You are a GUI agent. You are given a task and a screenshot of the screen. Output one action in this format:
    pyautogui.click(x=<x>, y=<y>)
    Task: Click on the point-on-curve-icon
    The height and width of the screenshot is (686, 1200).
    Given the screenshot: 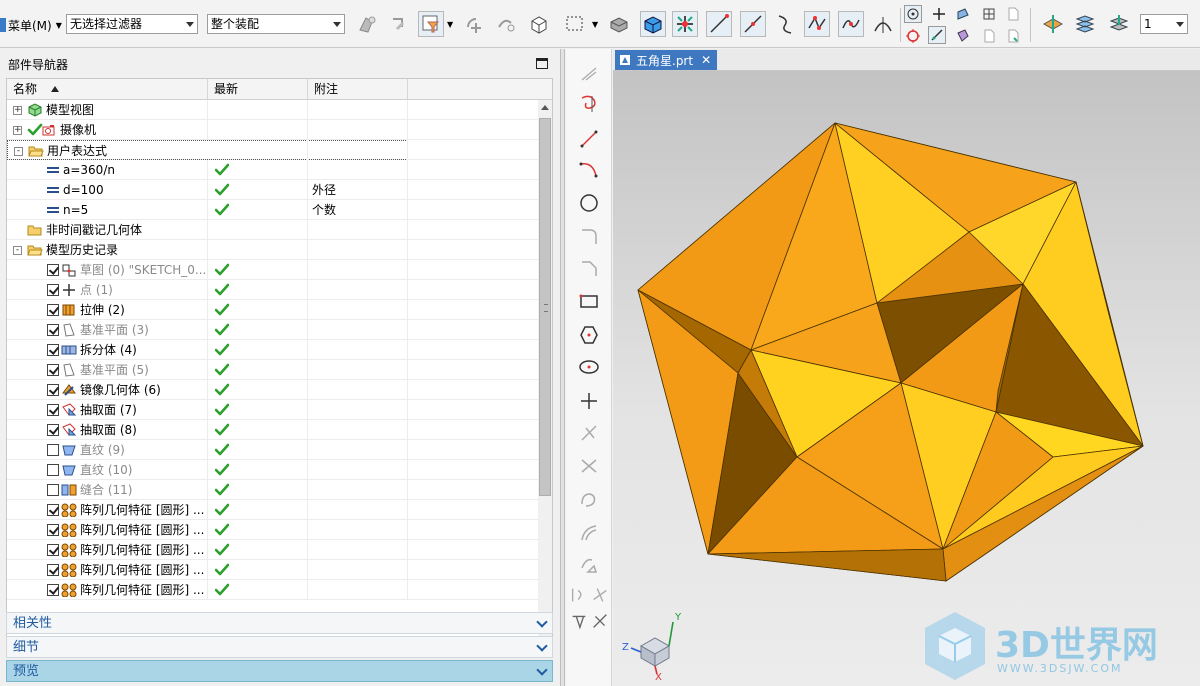 What is the action you would take?
    pyautogui.click(x=939, y=14)
    